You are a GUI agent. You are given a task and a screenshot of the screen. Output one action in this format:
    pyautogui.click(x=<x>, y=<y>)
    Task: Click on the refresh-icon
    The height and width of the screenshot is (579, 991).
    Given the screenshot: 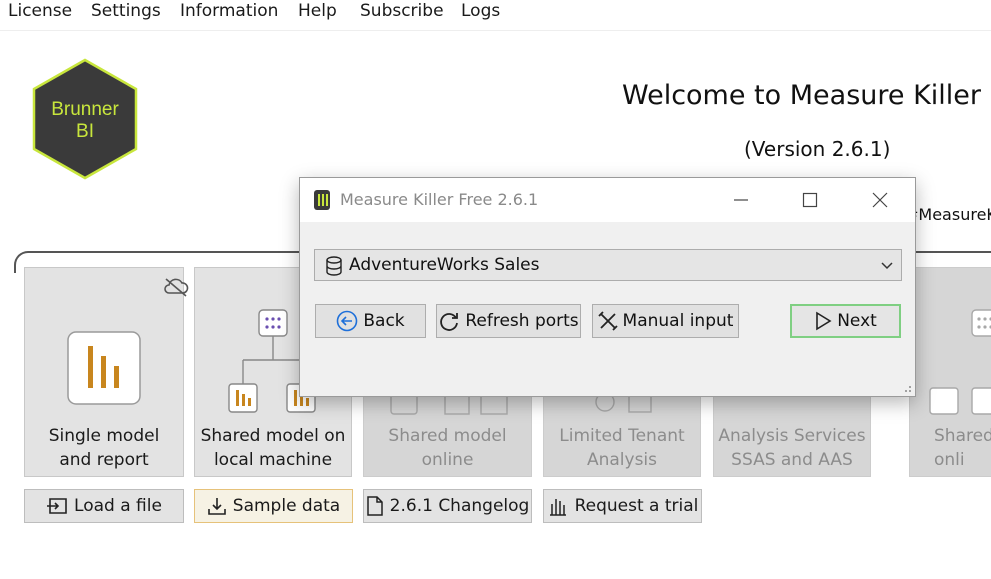 What is the action you would take?
    pyautogui.click(x=449, y=322)
    